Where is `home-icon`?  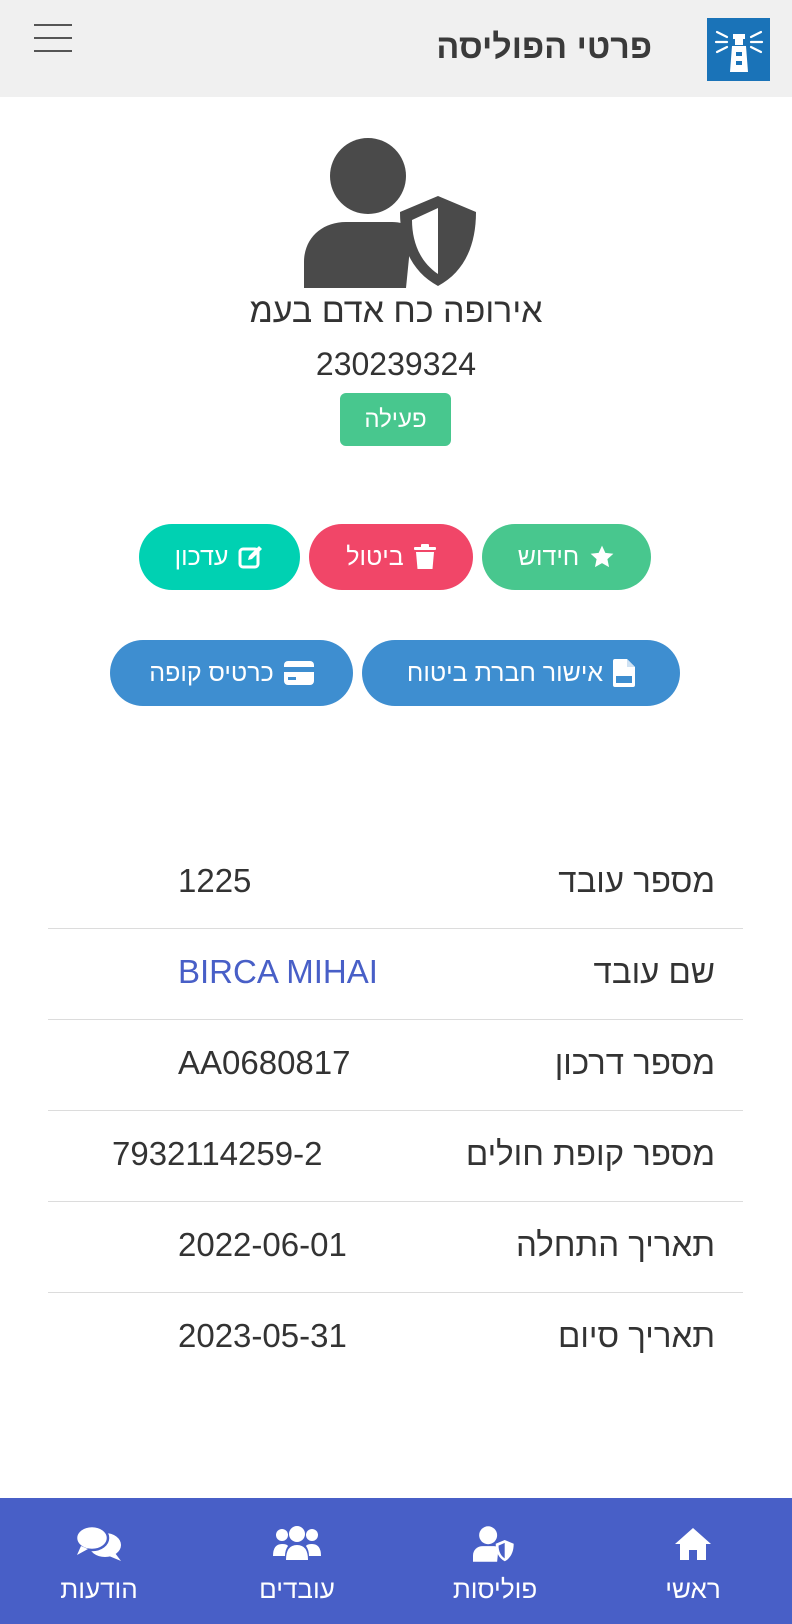
home-icon is located at coordinates (693, 1544).